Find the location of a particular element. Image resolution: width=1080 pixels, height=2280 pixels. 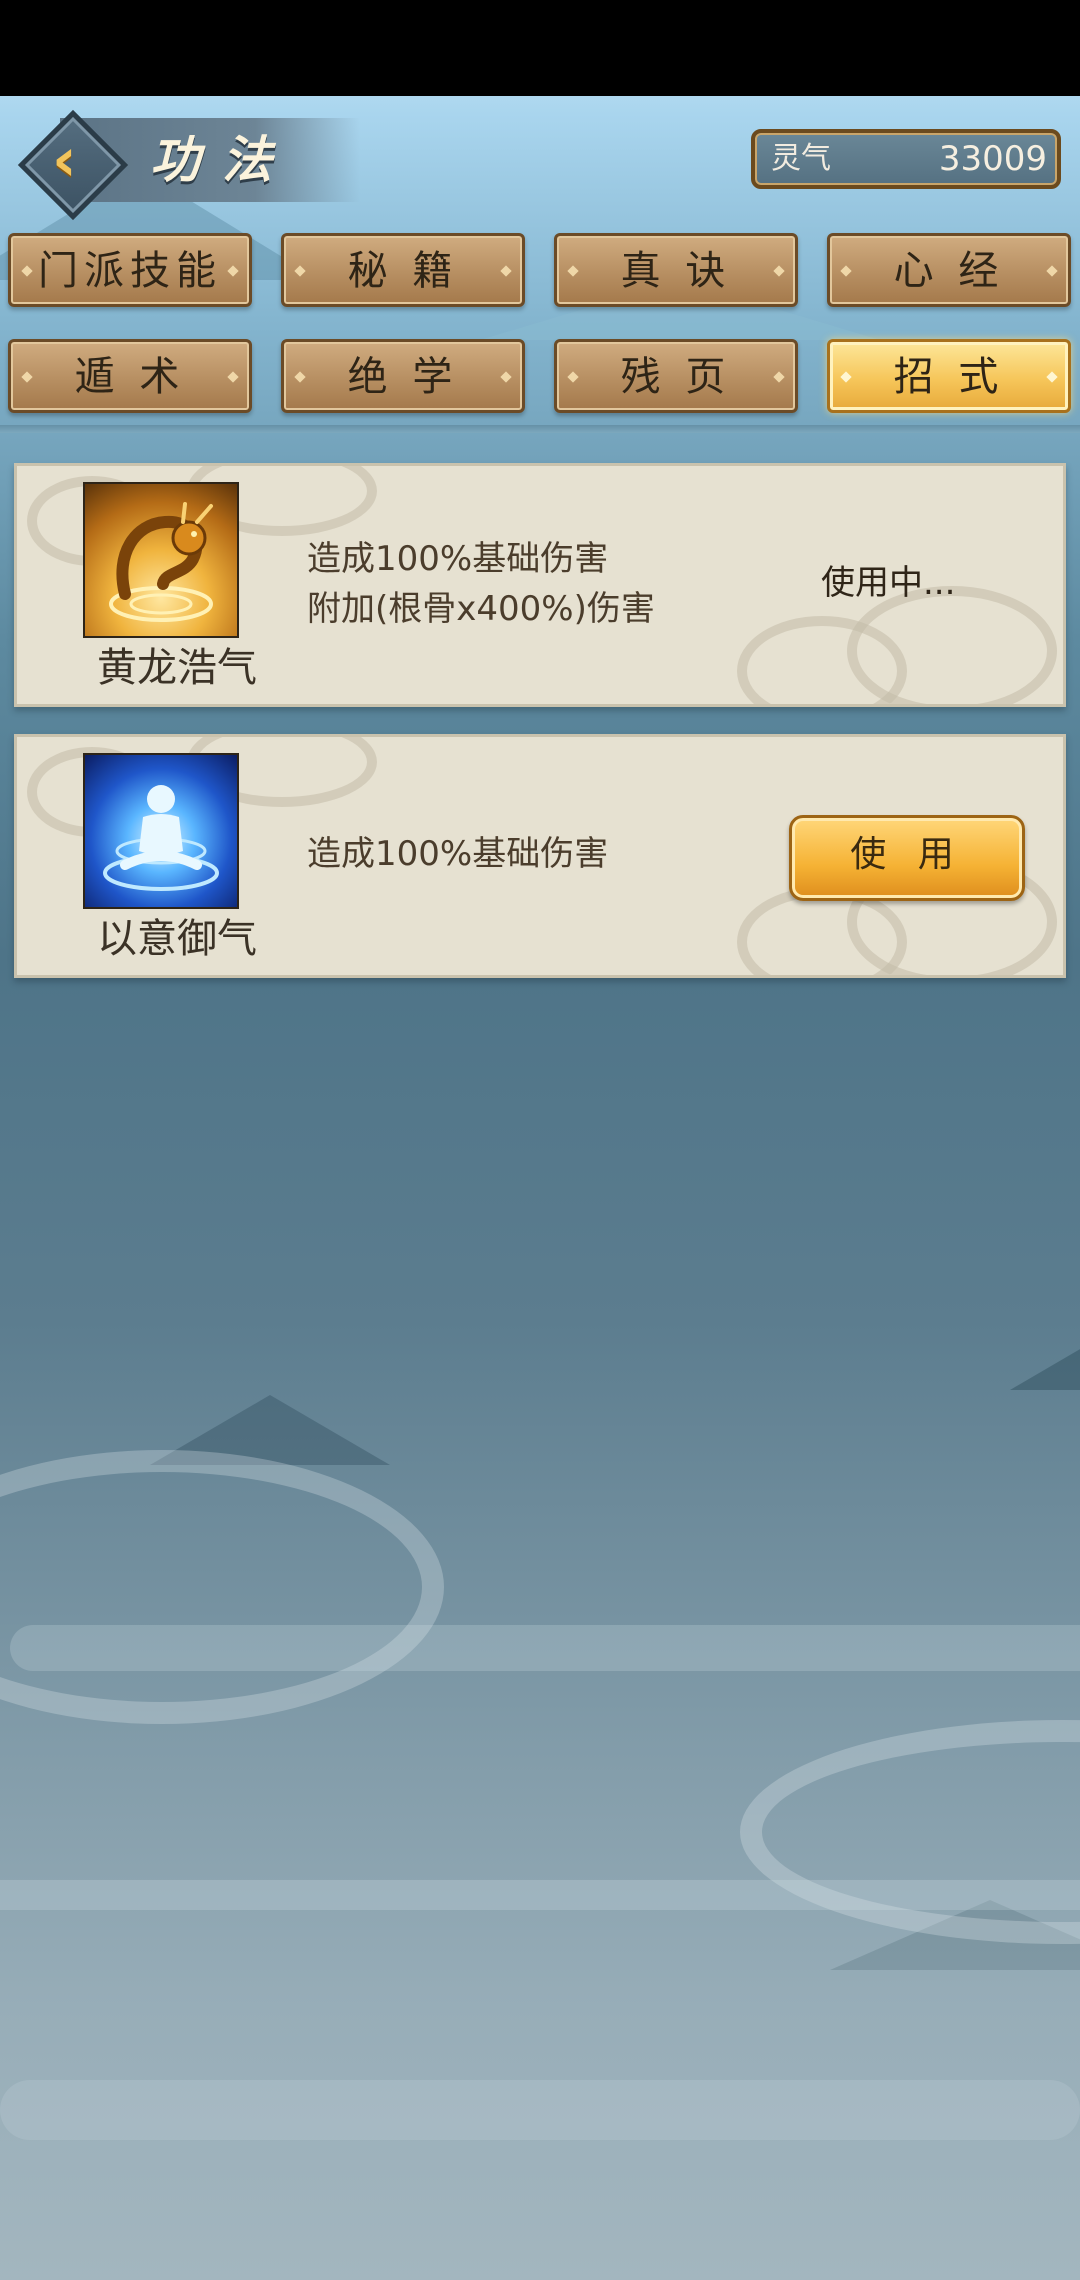

background-mountain is located at coordinates (1045, 1355).